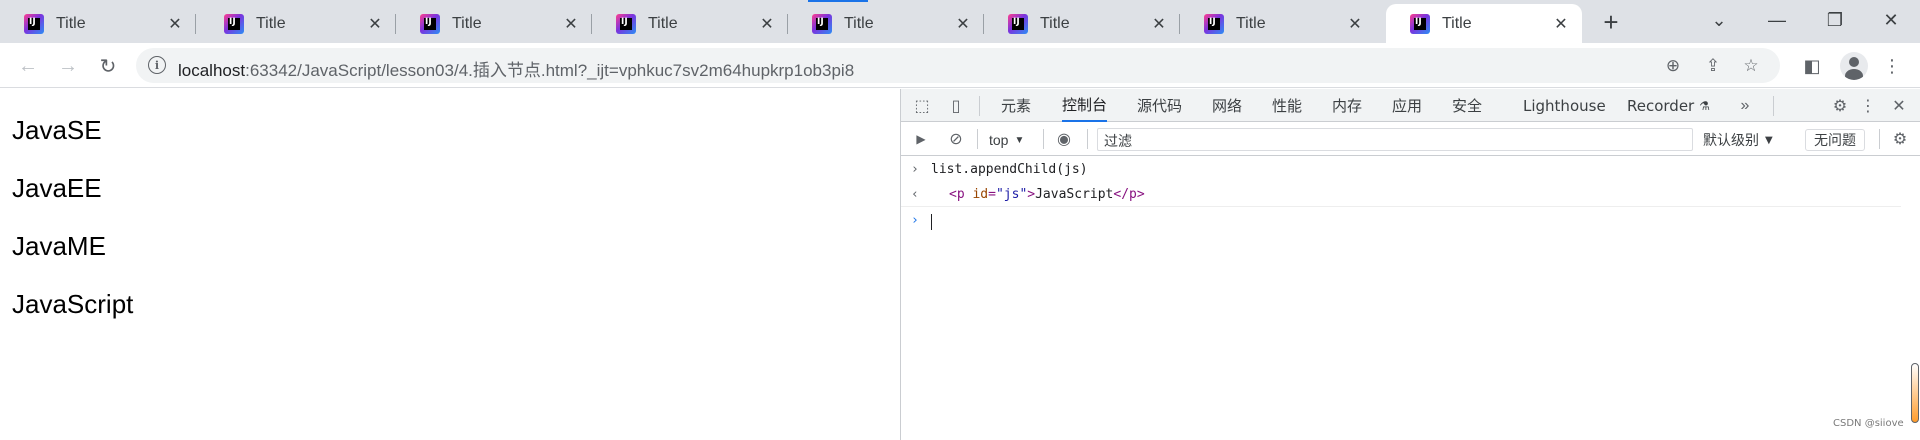 The image size is (1920, 440). I want to click on console-toolbar: ▶ ⊘ top ▼ ◉ 过滤 默认级别 ▼ 无问题 ⚙, so click(1410, 139).